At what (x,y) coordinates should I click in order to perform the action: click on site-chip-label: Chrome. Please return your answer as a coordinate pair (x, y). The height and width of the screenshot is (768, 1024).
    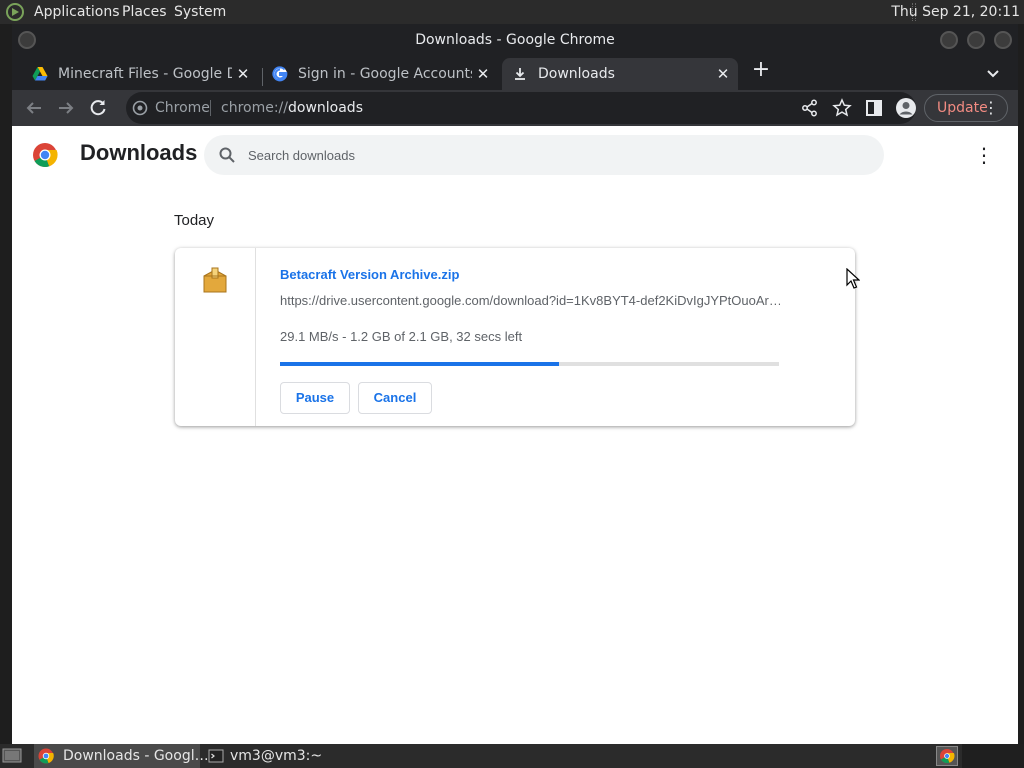
    Looking at the image, I should click on (182, 108).